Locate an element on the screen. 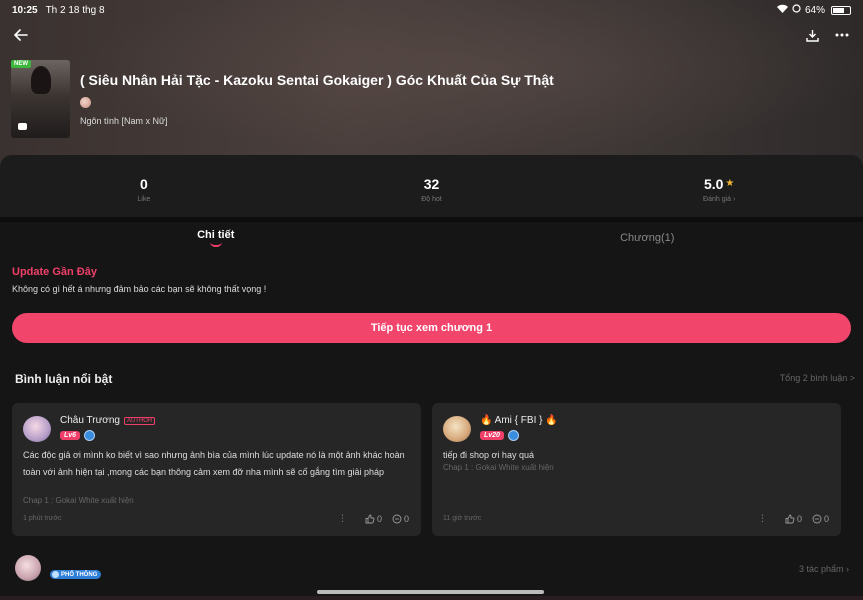  author-row: PHỔ THÔNG 3 tác phẩm › is located at coordinates (431, 569).